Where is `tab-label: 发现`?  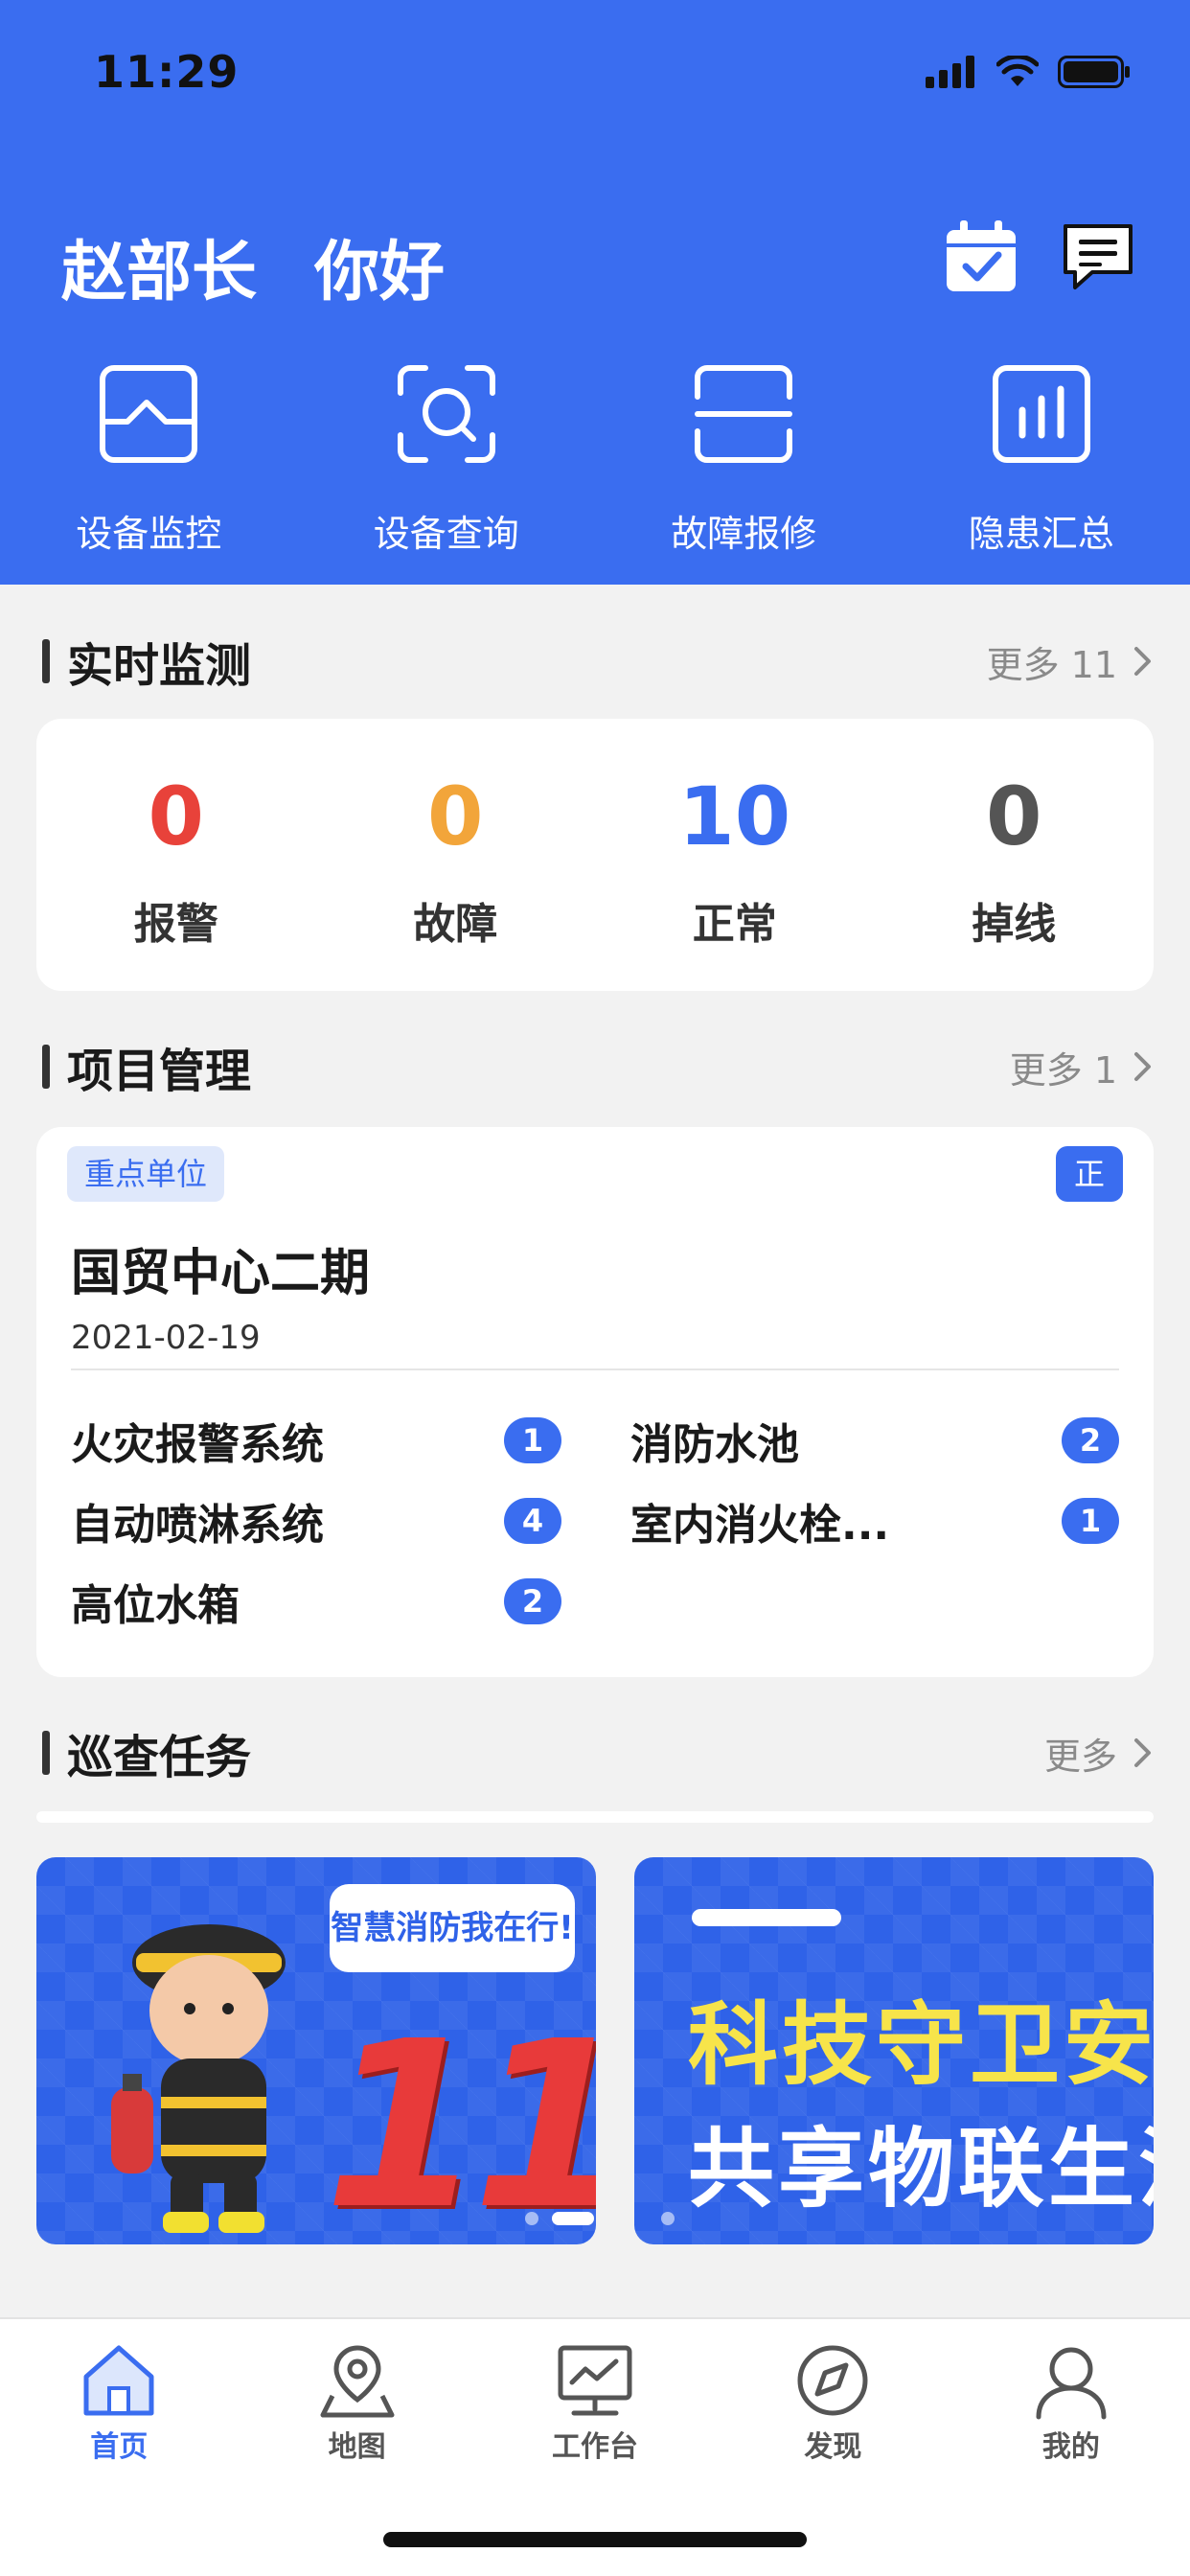
tab-label: 发现 is located at coordinates (833, 2447).